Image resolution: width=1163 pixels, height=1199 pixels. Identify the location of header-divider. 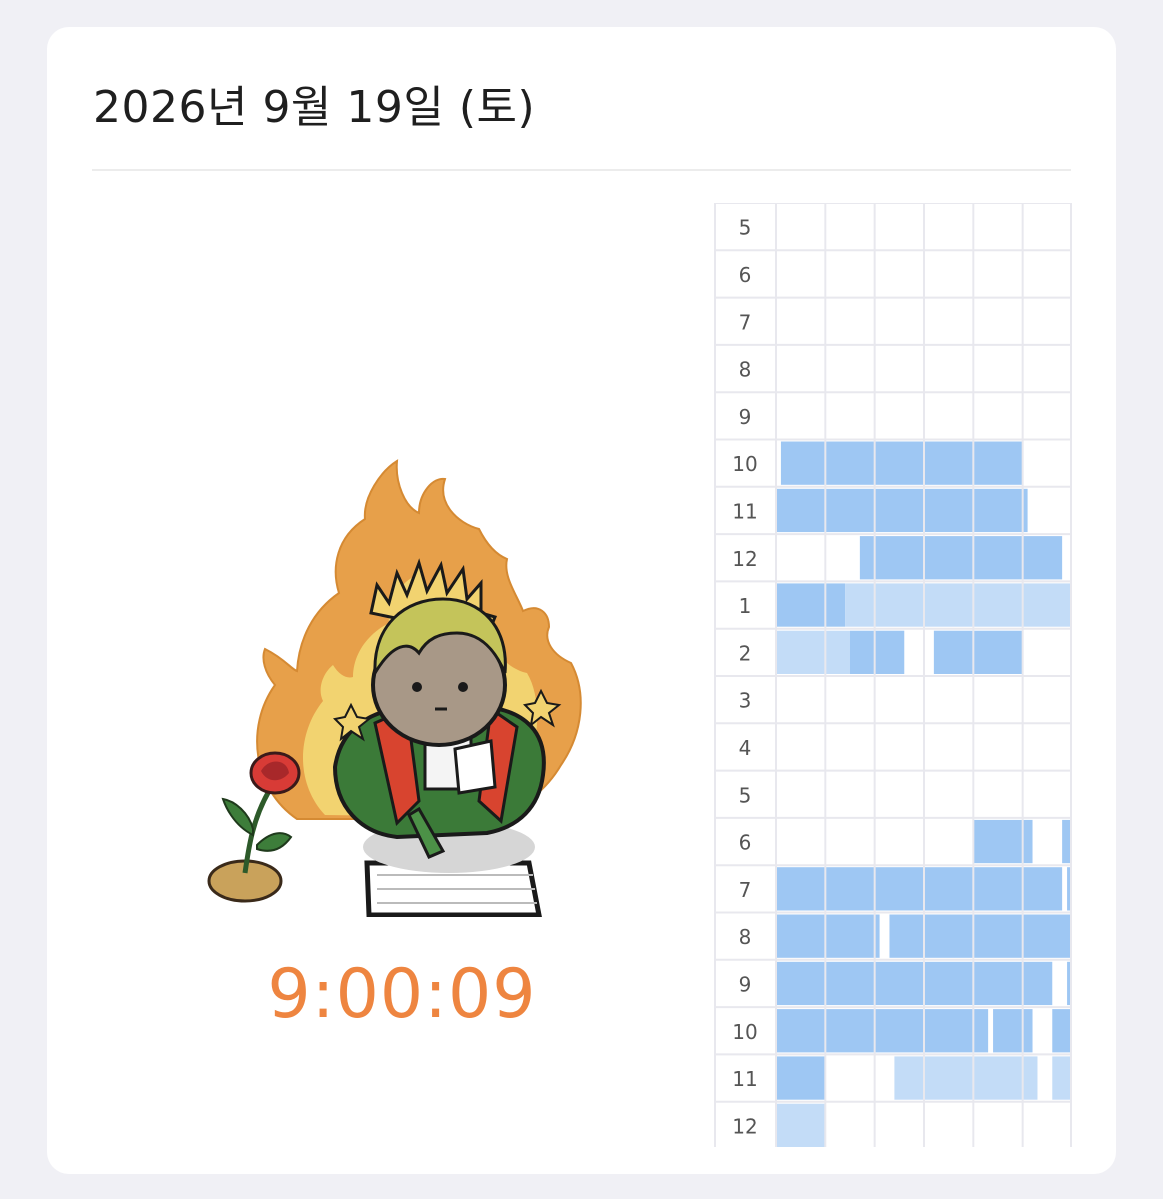
(581, 170).